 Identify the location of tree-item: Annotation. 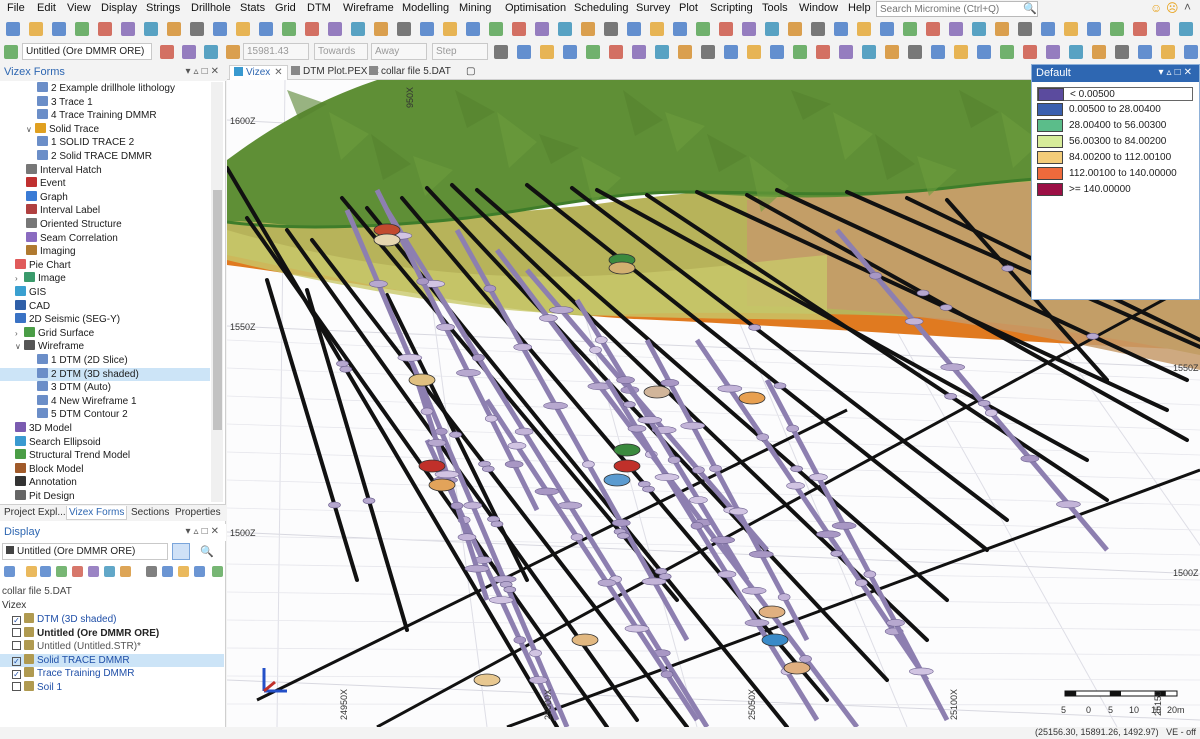
(46, 482).